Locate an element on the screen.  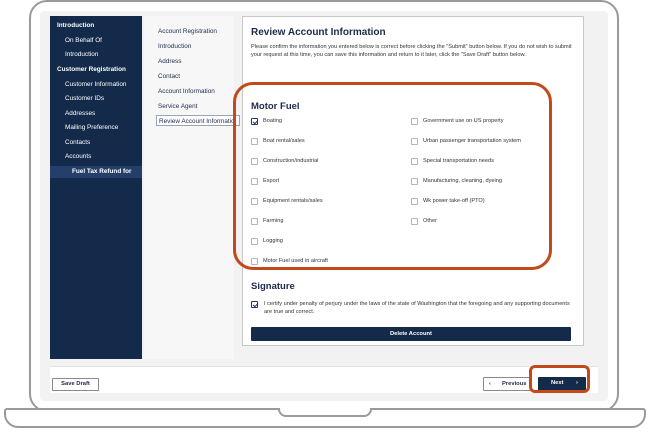
subnav-item-account-information: Account Information is located at coordinates (186, 91).